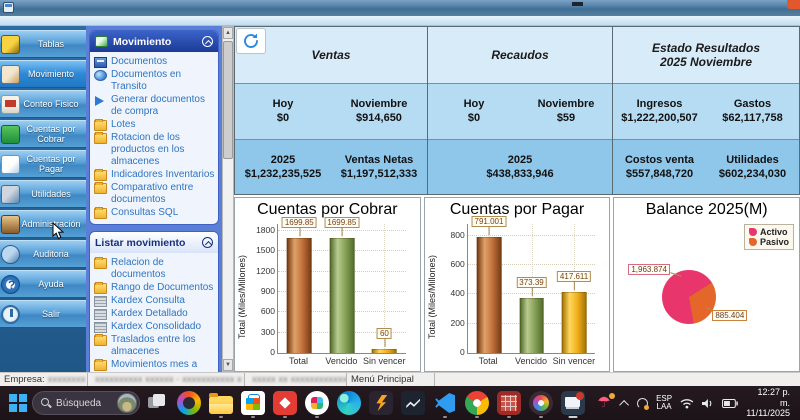 The image size is (800, 420). I want to click on sidebar-item-salir: Salir, so click(43, 314).